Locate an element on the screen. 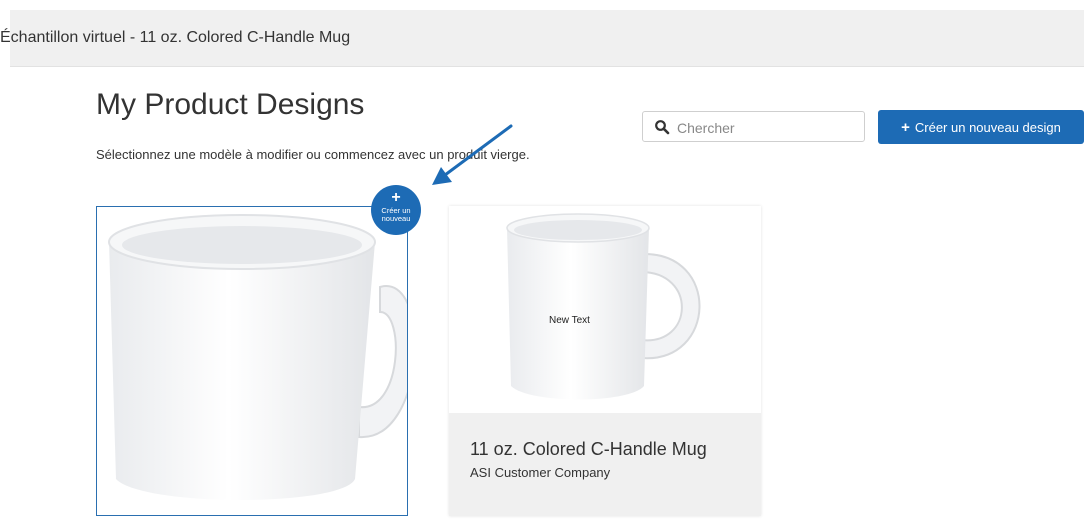 The image size is (1084, 520). create-new-design-button: + Créer un nouveau design is located at coordinates (981, 127).